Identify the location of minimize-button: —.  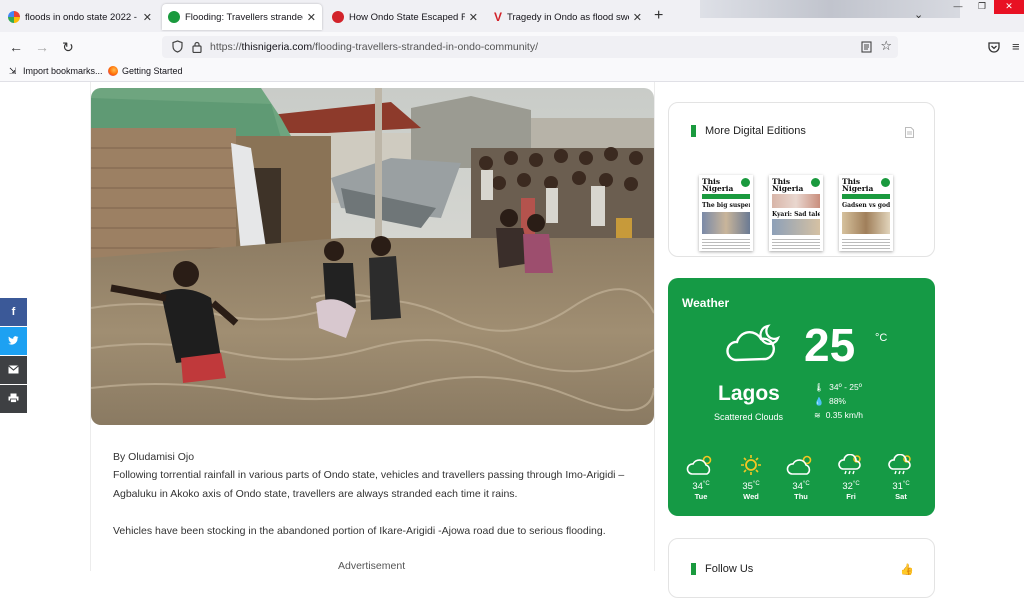
(958, 7).